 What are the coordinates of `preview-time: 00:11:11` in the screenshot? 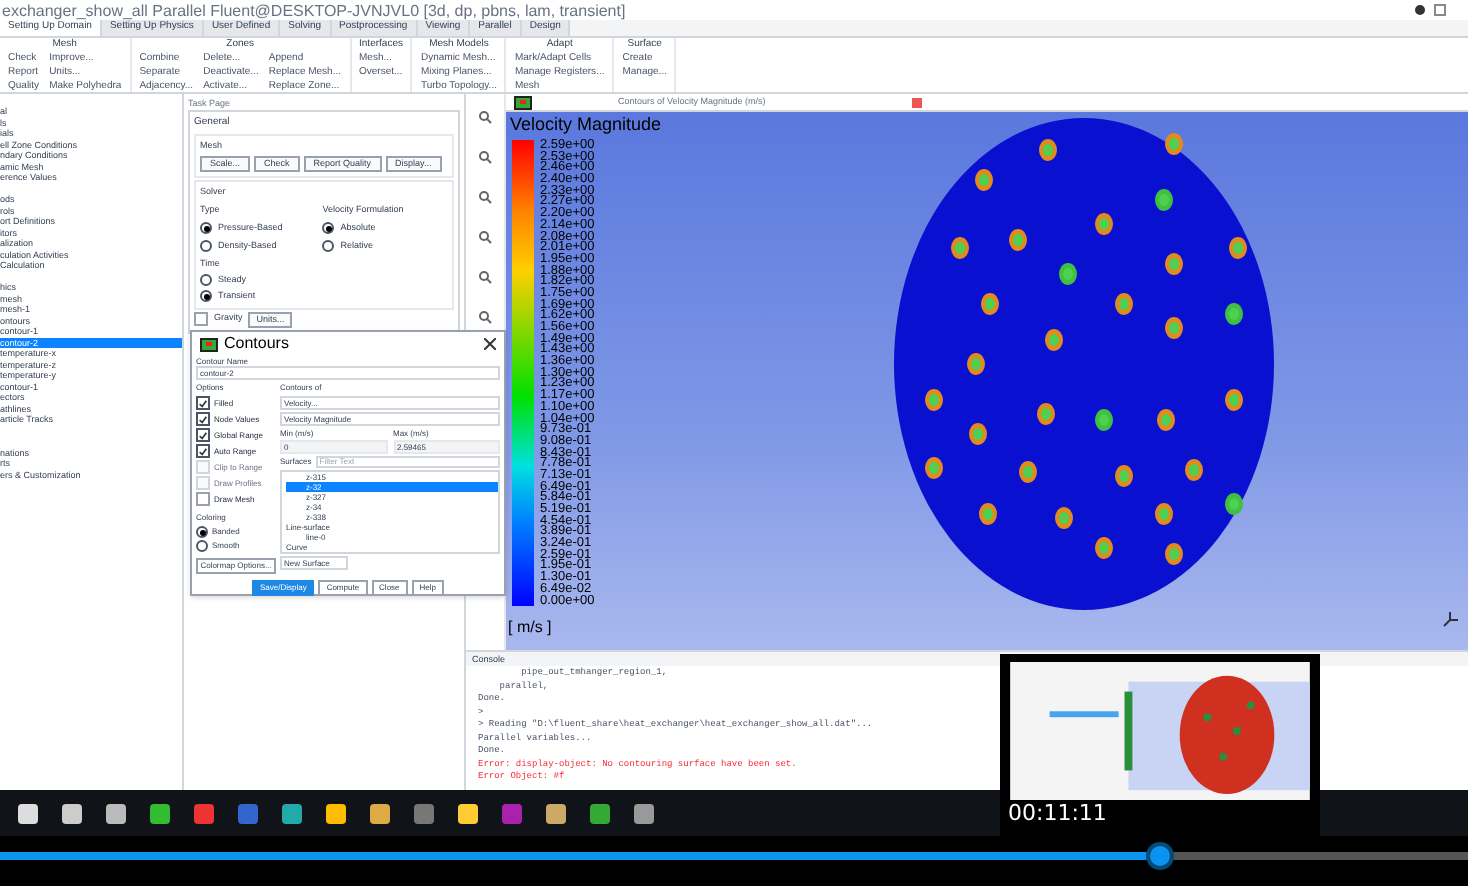 It's located at (1058, 814).